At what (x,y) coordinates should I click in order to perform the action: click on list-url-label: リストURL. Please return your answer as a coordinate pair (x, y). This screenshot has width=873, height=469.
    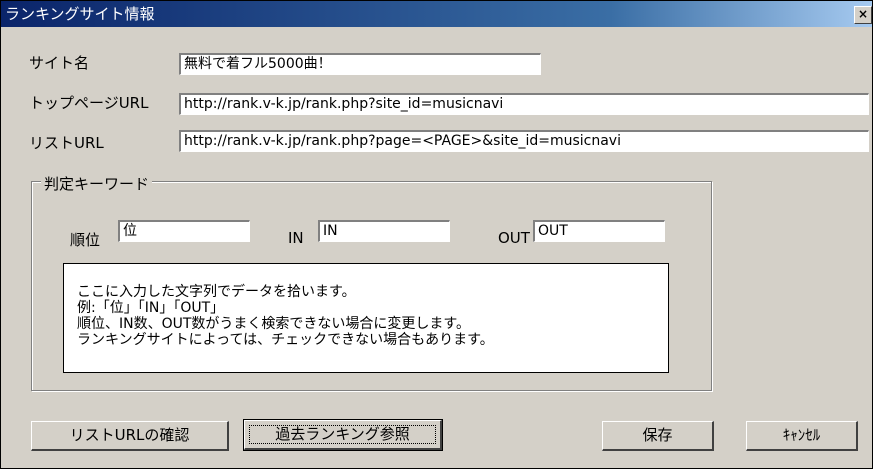
    Looking at the image, I should click on (66, 143).